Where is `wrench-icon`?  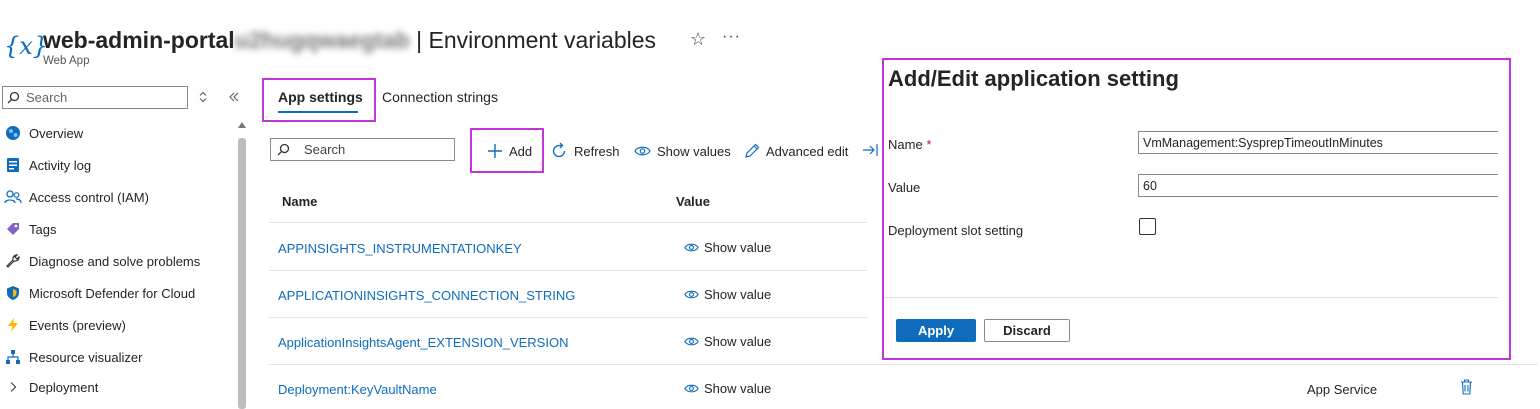 wrench-icon is located at coordinates (13, 261).